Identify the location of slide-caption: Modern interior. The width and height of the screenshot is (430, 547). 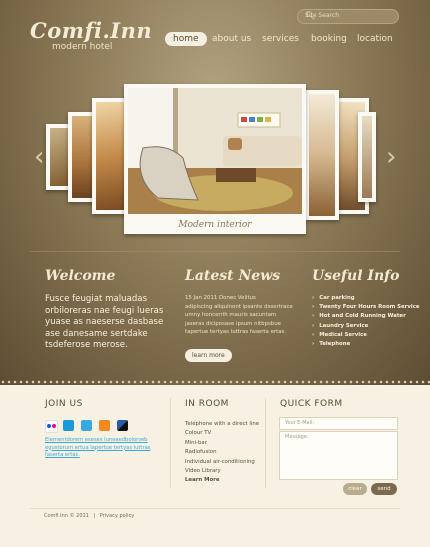
(215, 225).